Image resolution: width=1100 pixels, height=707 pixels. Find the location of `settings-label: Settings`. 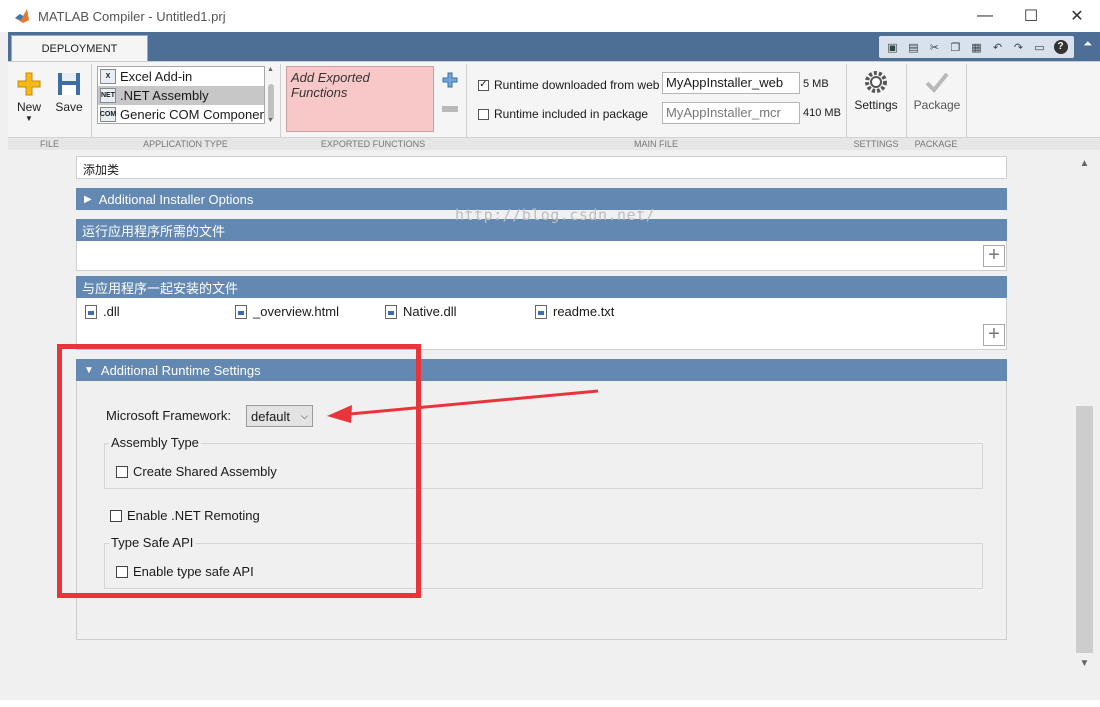

settings-label: Settings is located at coordinates (876, 105).